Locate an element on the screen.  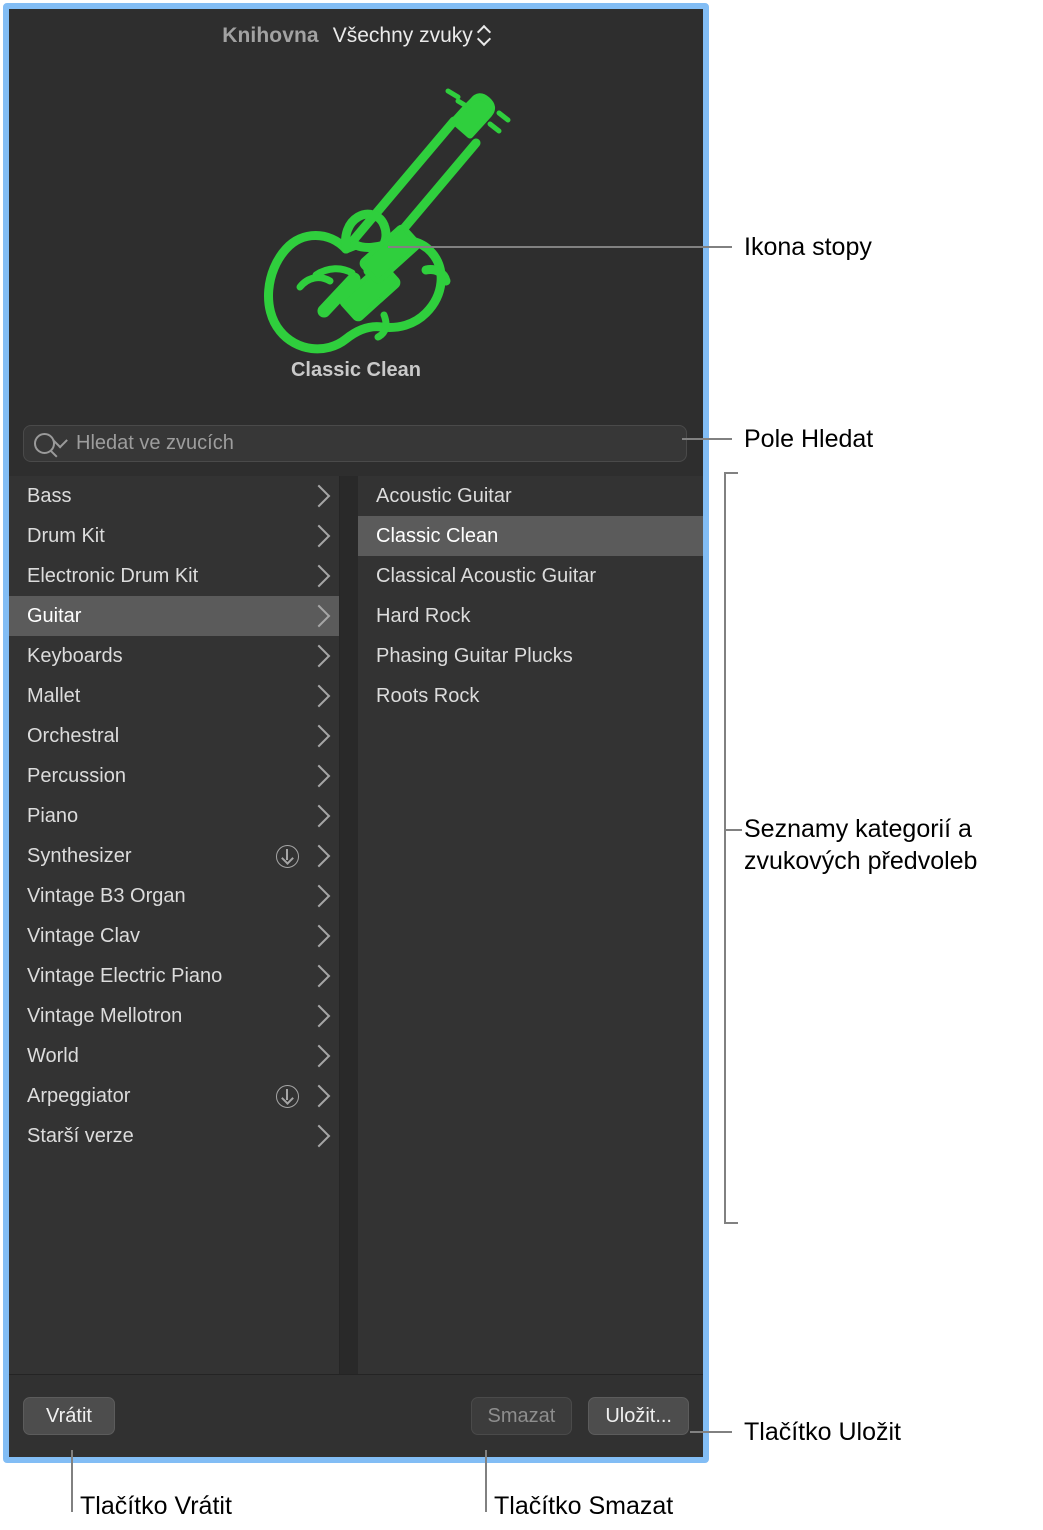
category-label: Percussion is located at coordinates (76, 775).